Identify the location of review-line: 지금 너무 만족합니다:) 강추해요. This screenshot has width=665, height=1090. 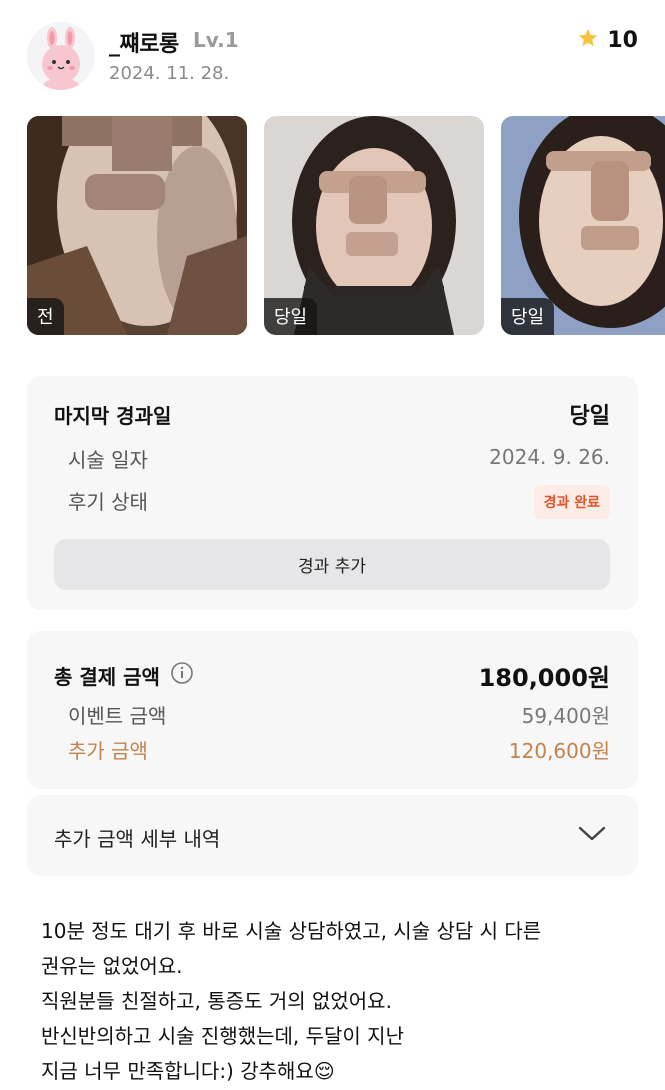
(177, 1071).